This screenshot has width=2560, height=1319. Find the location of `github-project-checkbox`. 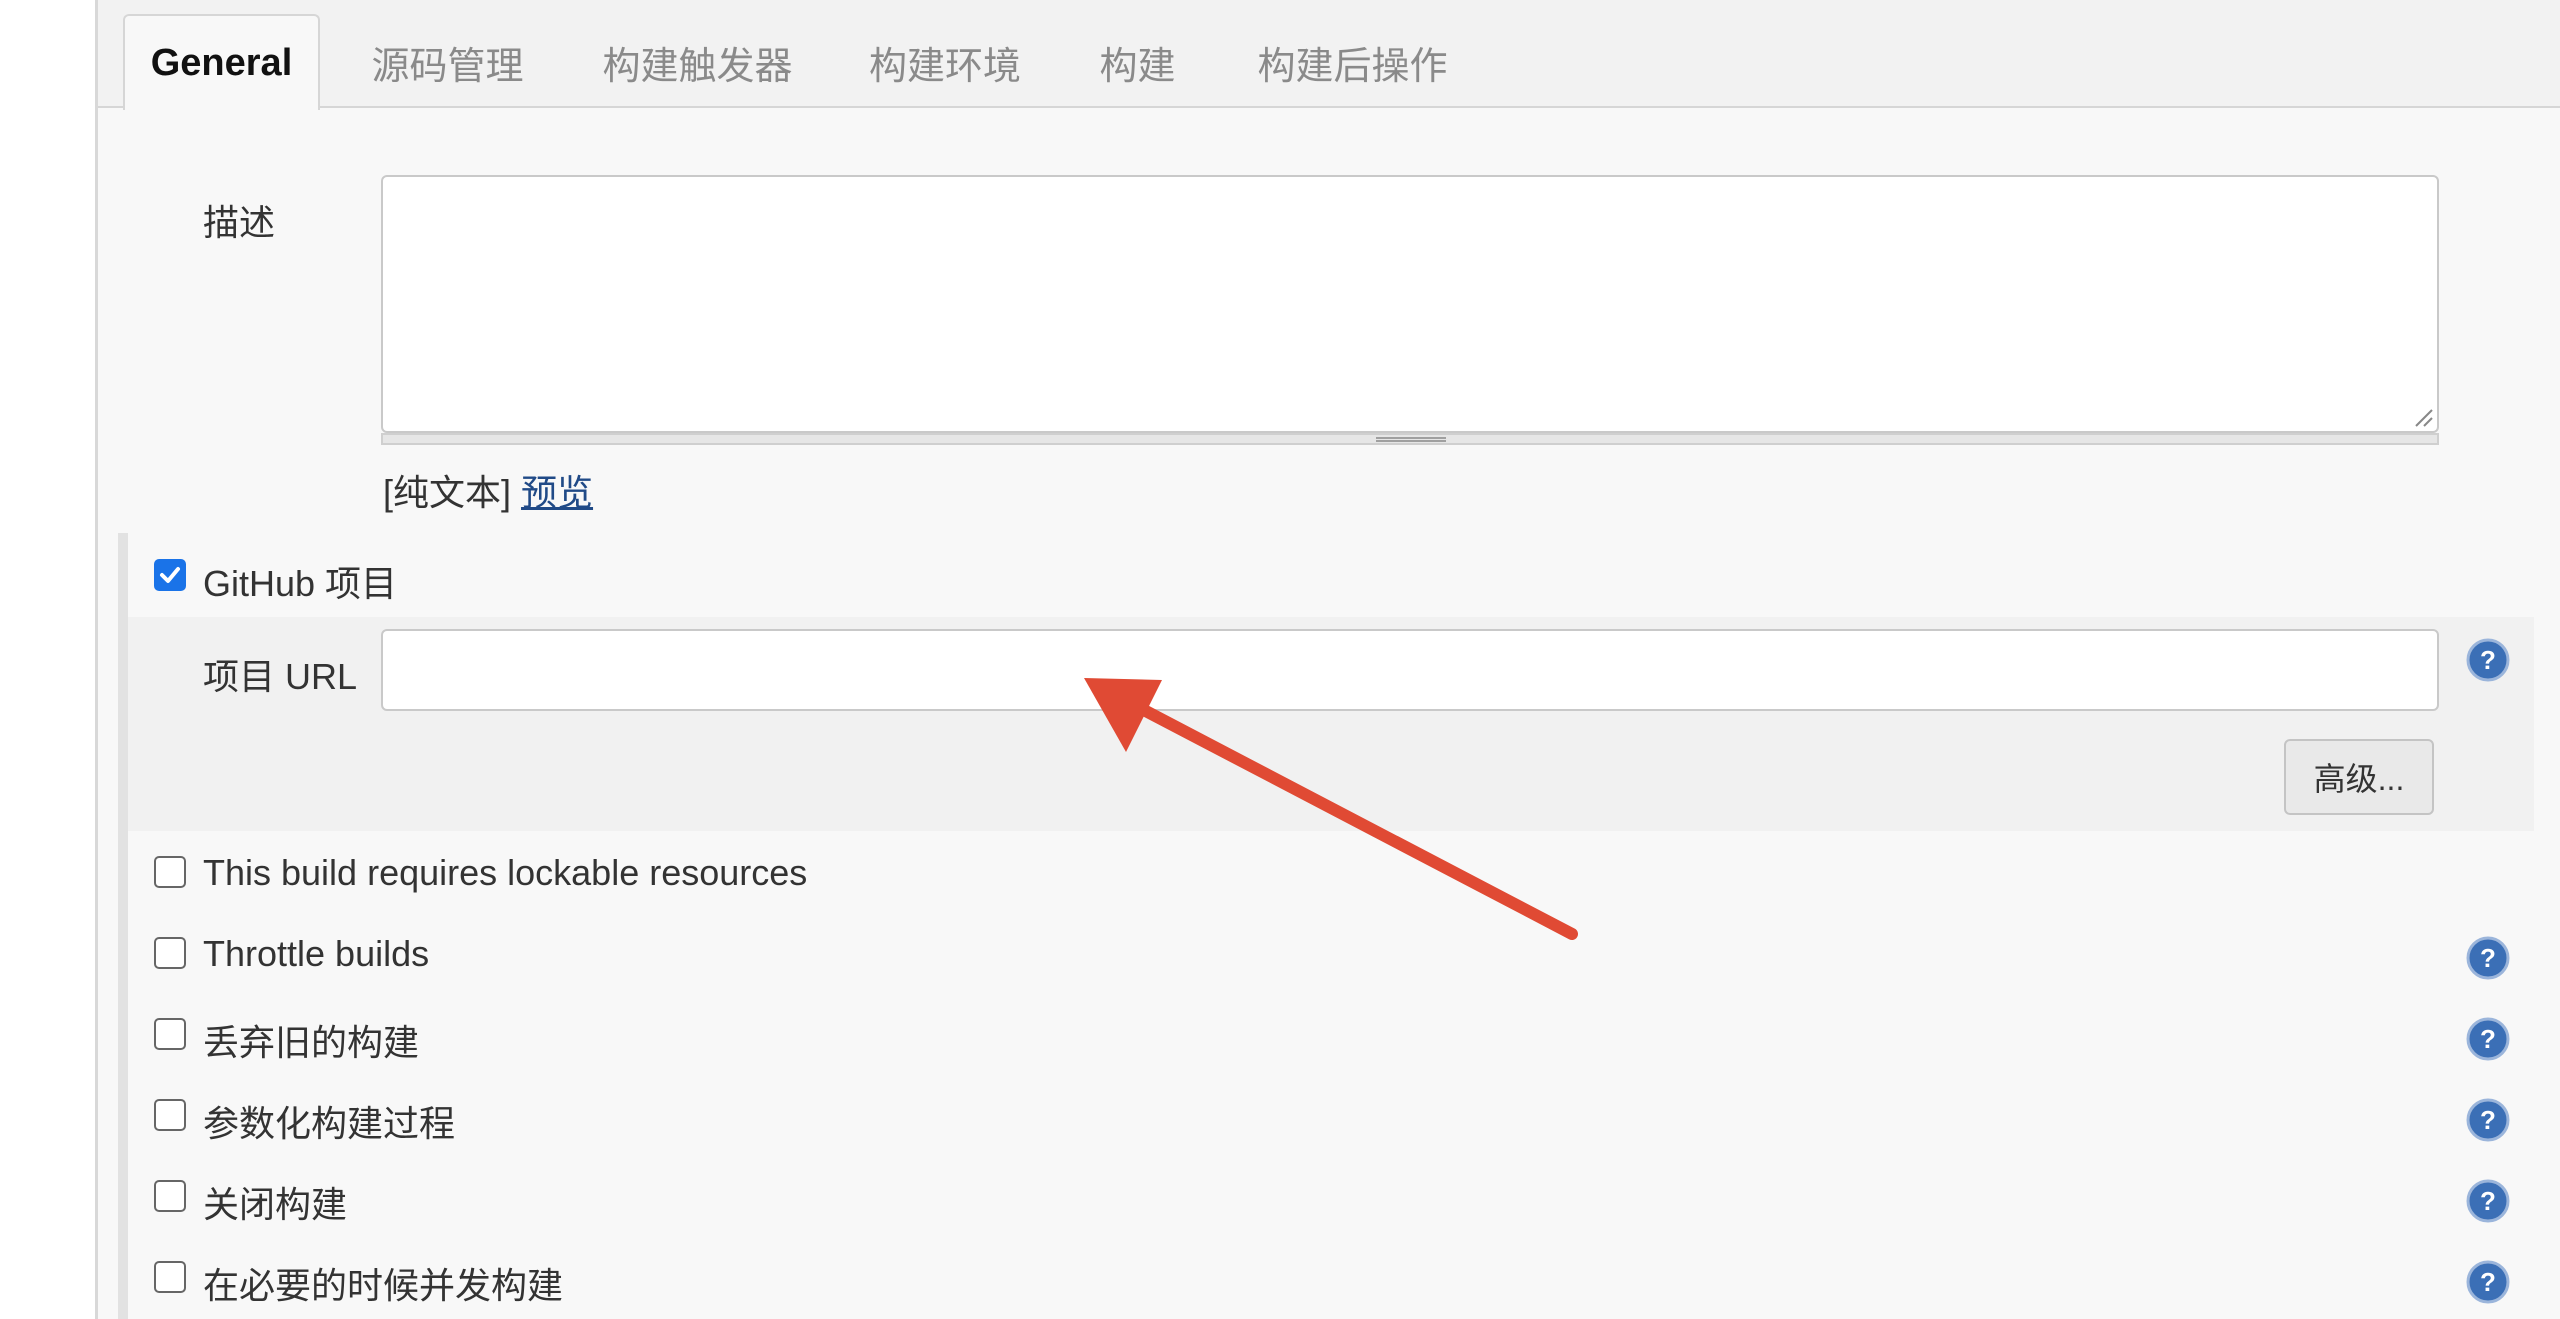

github-project-checkbox is located at coordinates (170, 575).